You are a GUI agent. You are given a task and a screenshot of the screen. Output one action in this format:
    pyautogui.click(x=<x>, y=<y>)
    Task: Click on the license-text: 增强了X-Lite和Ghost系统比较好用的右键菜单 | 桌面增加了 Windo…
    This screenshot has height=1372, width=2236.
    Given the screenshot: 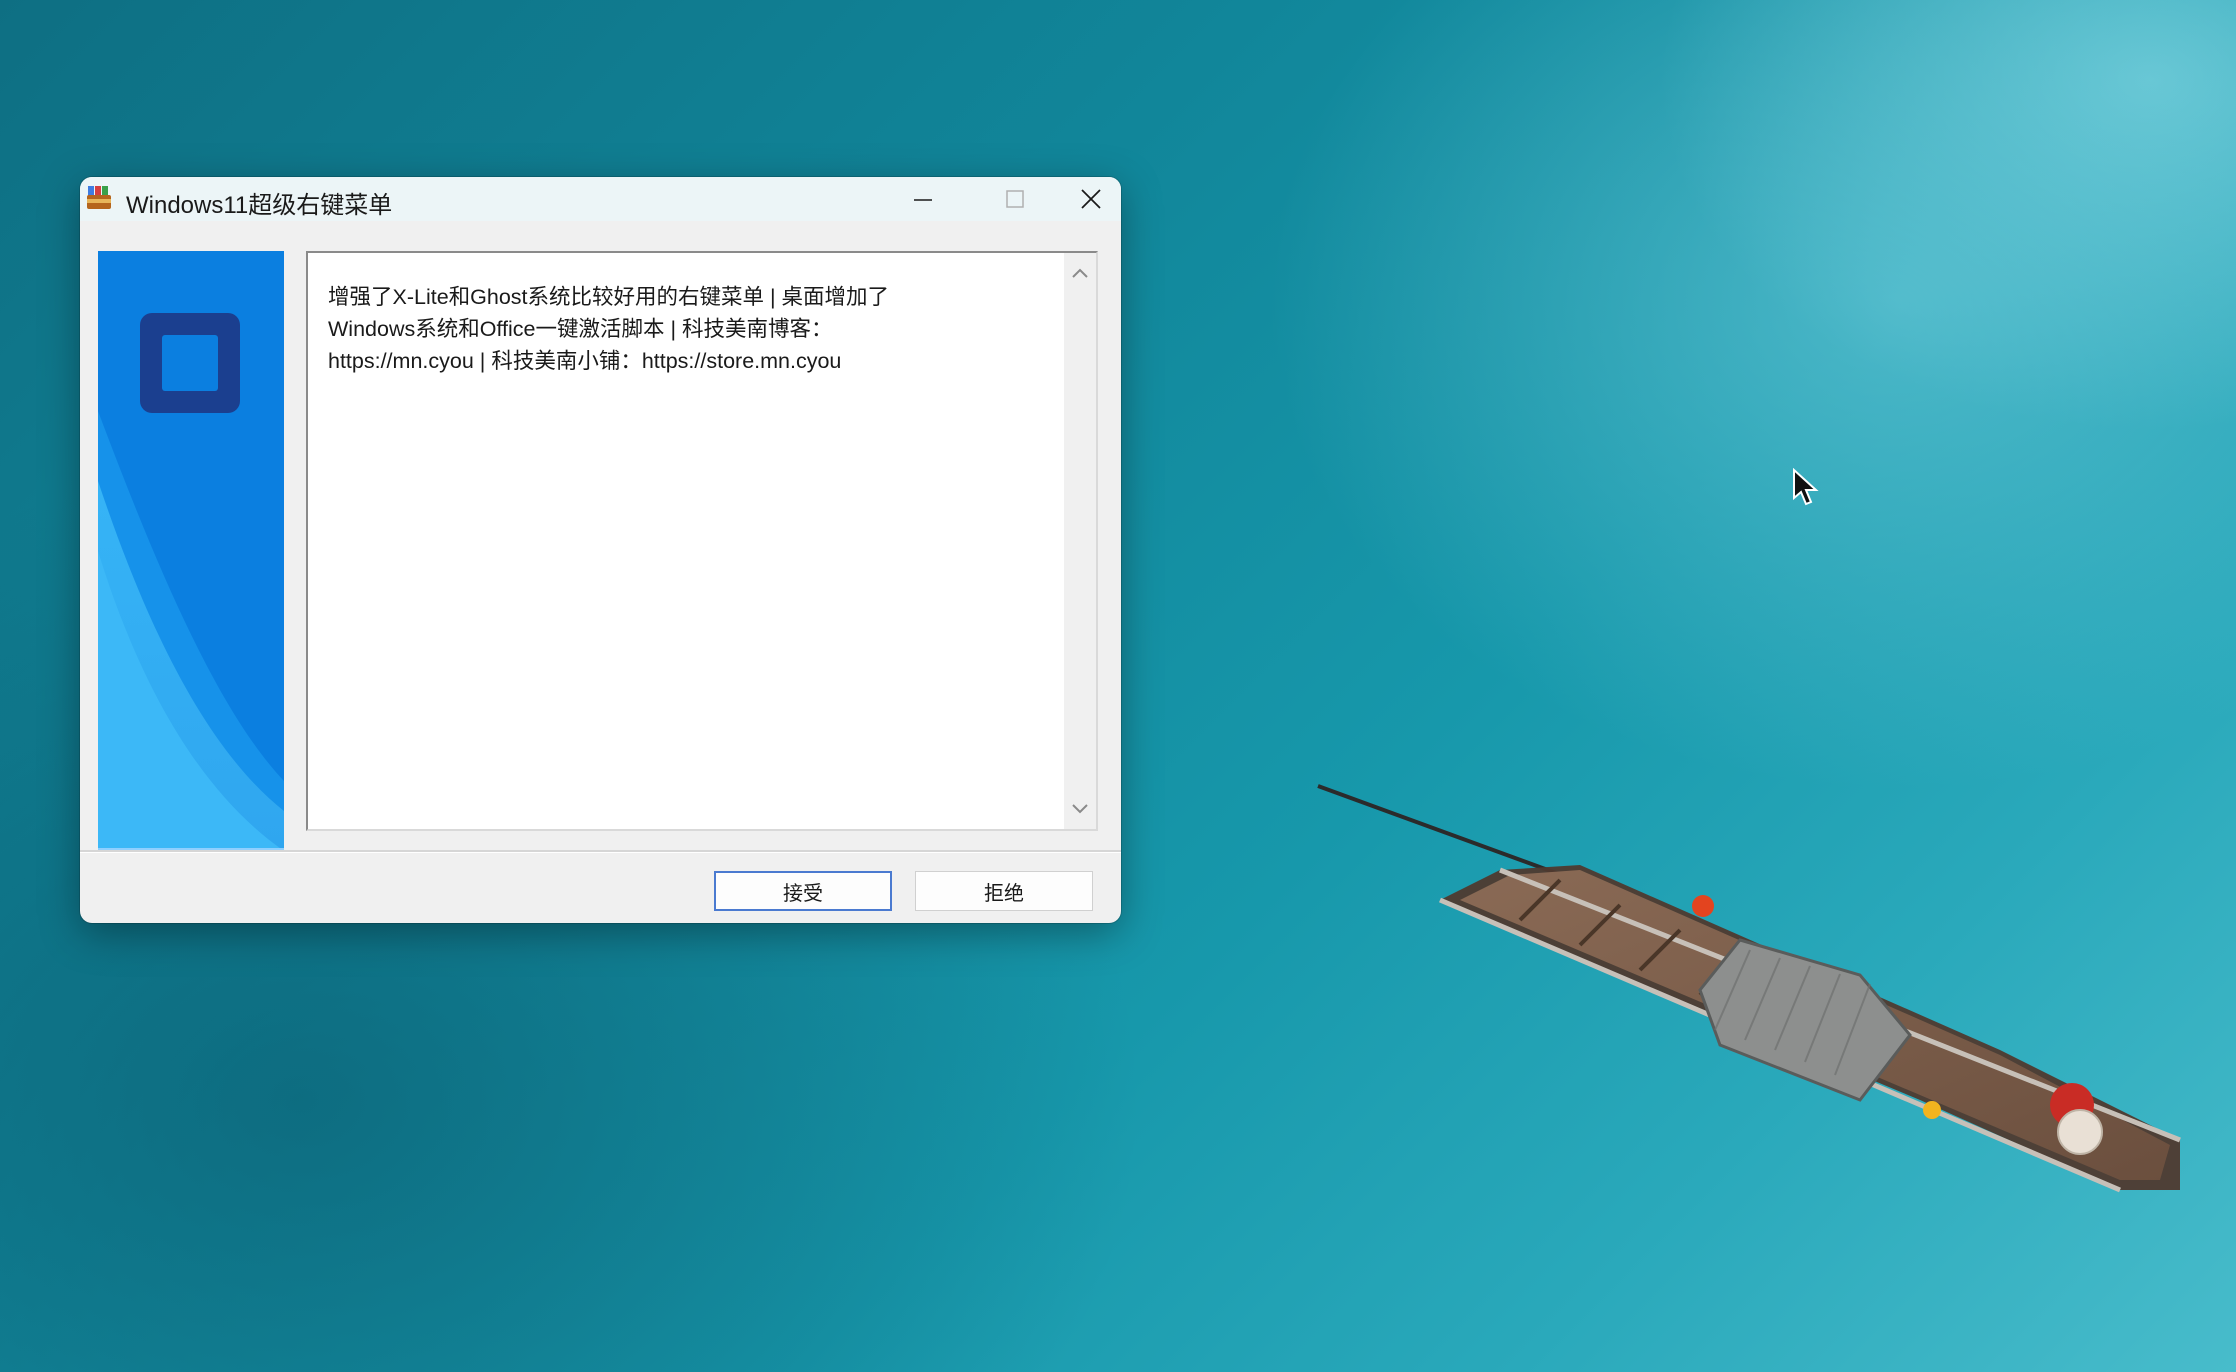 What is the action you would take?
    pyautogui.click(x=609, y=329)
    